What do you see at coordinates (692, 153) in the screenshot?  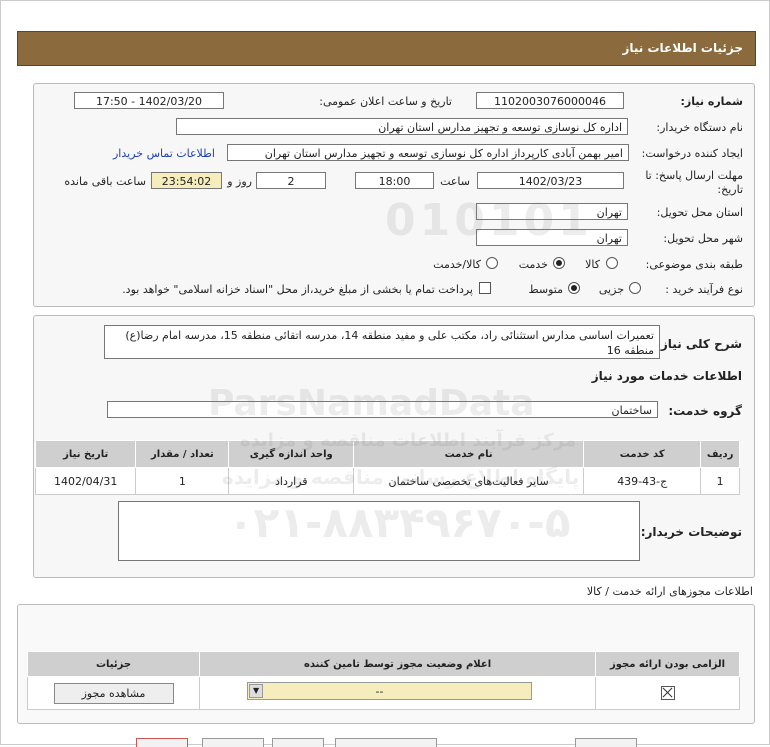 I see `requester-label: ایجاد کننده درخواست:` at bounding box center [692, 153].